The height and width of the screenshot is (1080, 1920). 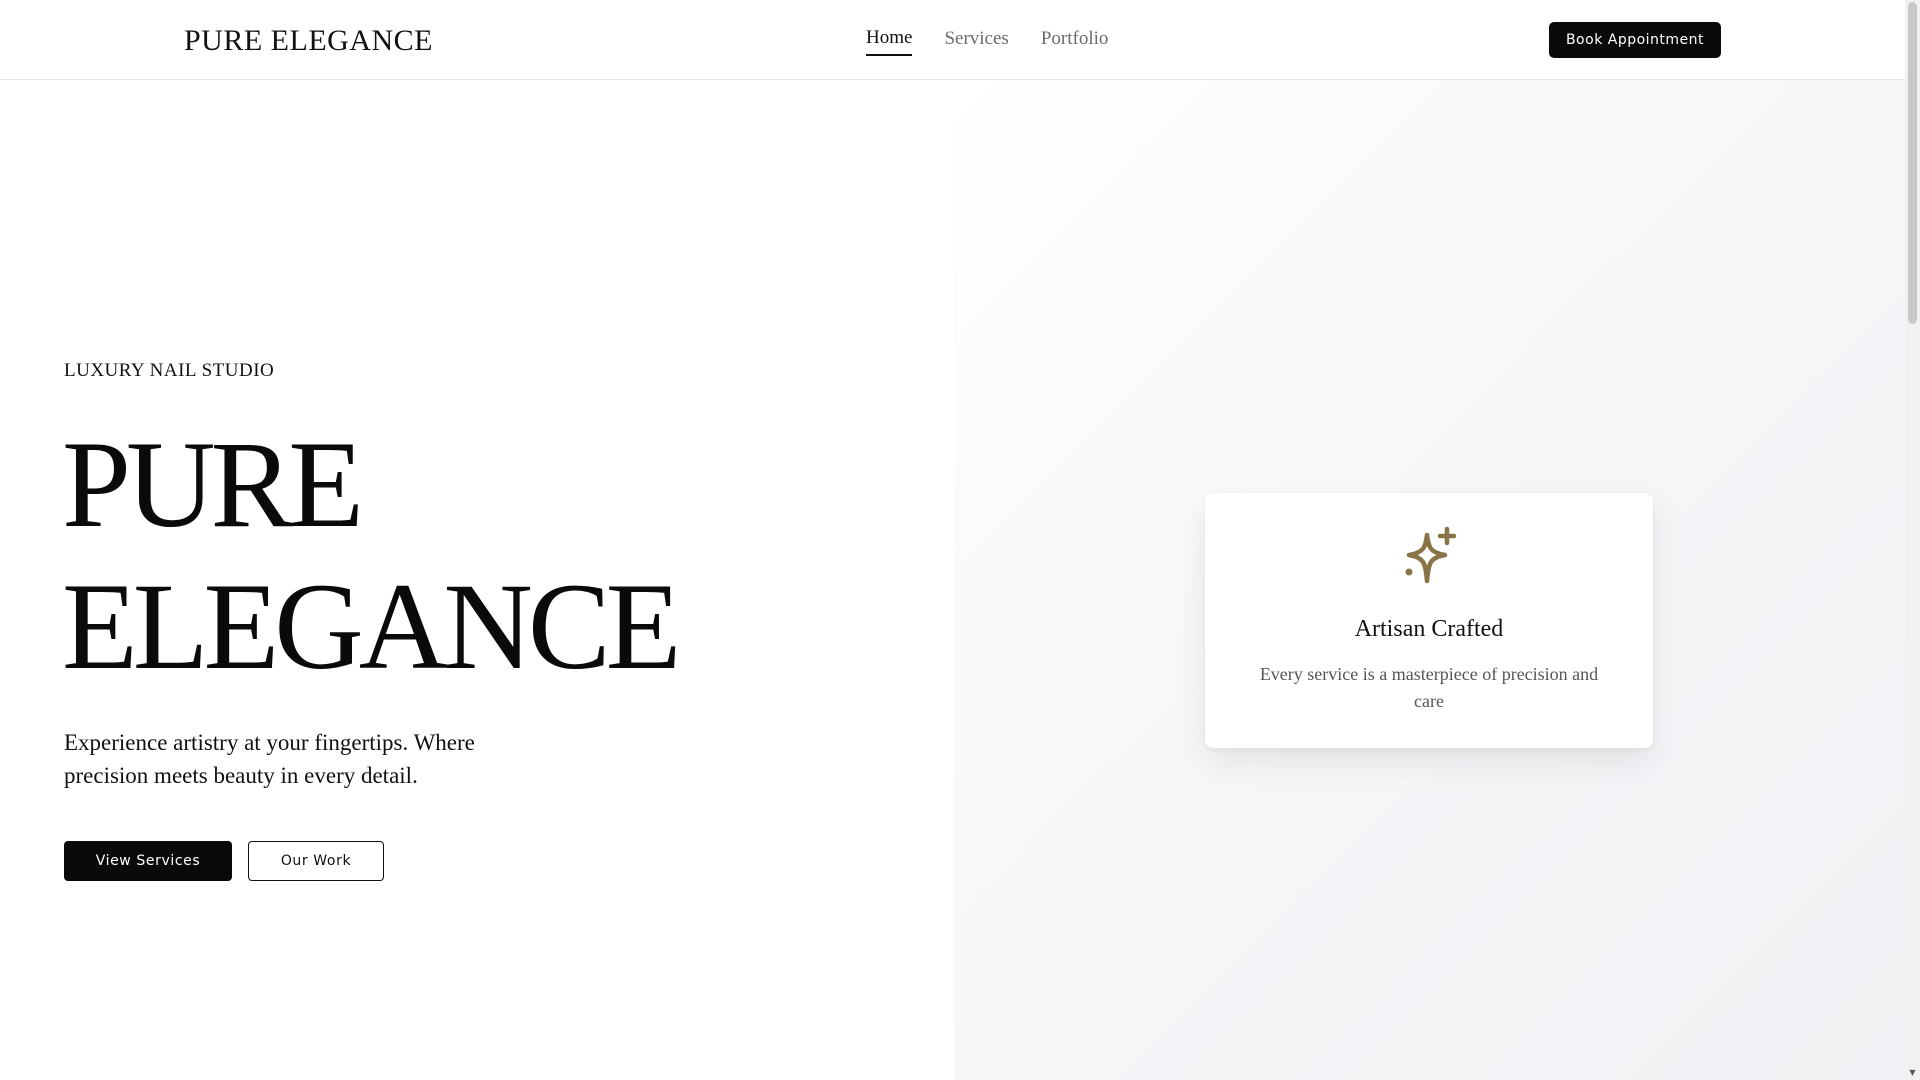 I want to click on brand-logo: PURE ELEGANCE, so click(x=308, y=41).